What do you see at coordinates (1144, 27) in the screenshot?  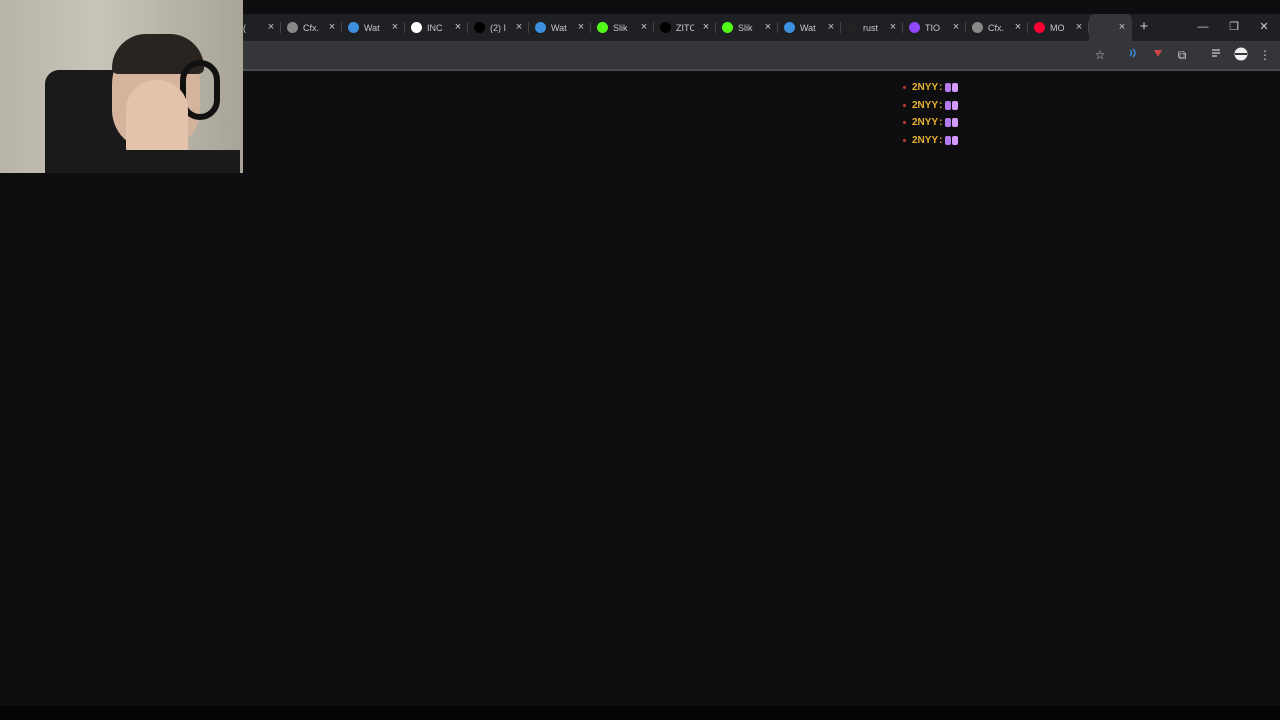 I see `new-tab-button: +` at bounding box center [1144, 27].